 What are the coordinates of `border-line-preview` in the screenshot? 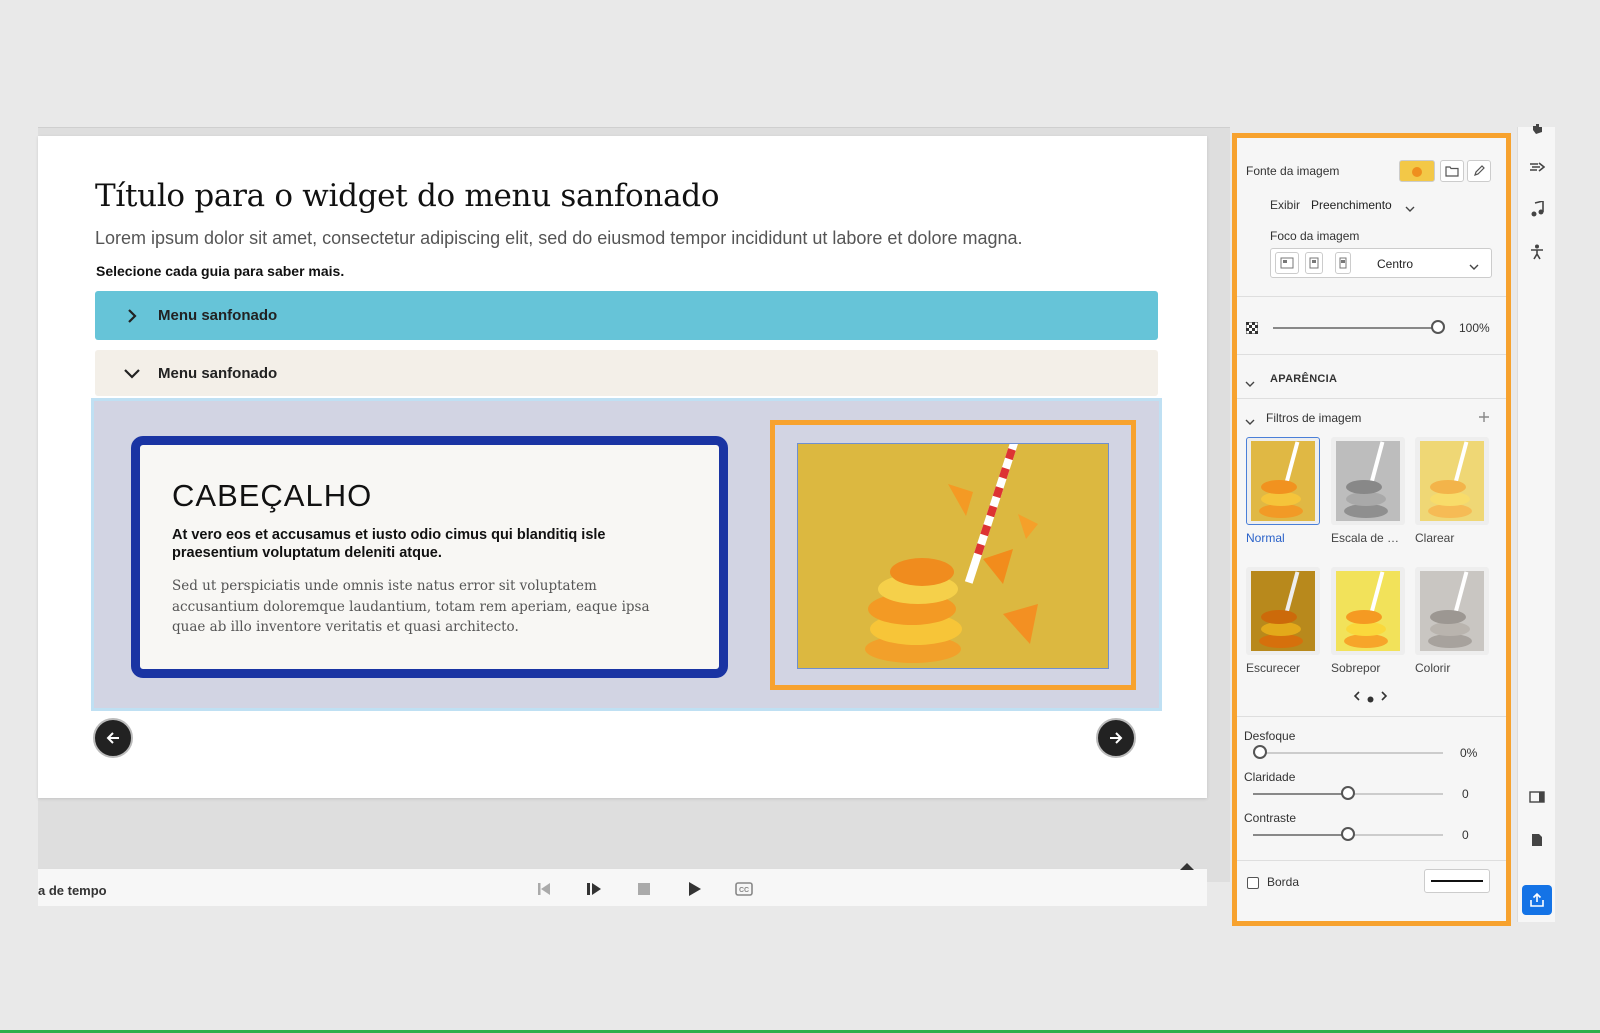 It's located at (1457, 881).